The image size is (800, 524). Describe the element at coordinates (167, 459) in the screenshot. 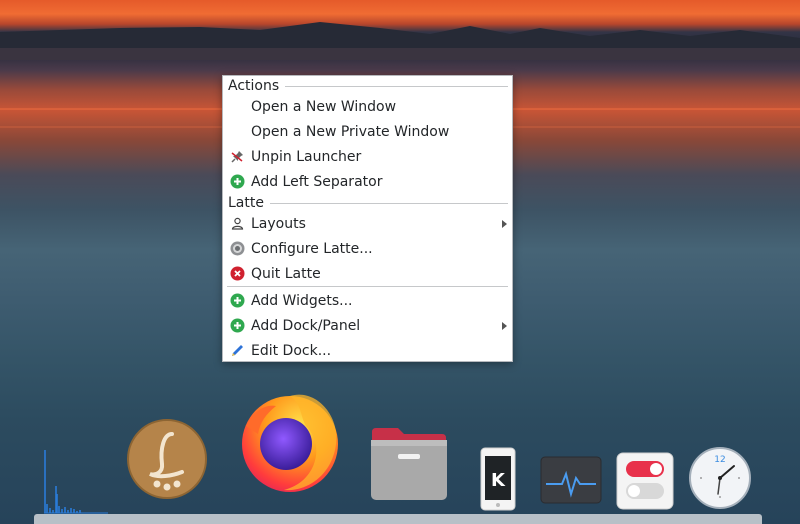

I see `latte-dock-icon` at that location.